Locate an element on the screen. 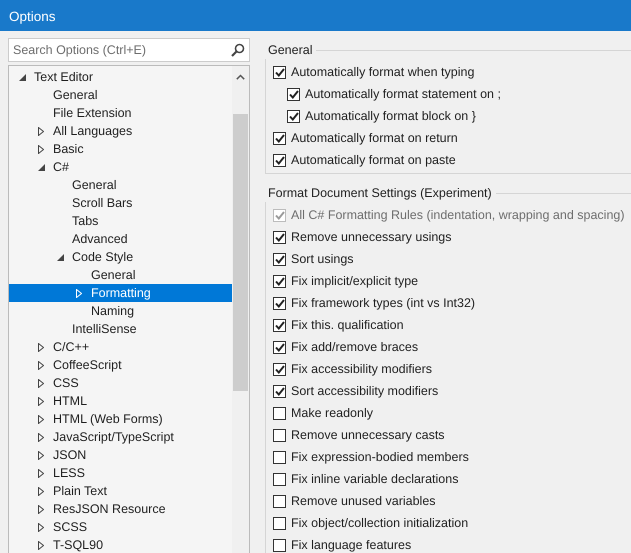 The width and height of the screenshot is (631, 553). search-field: Search Options (Ctrl+E) is located at coordinates (129, 50).